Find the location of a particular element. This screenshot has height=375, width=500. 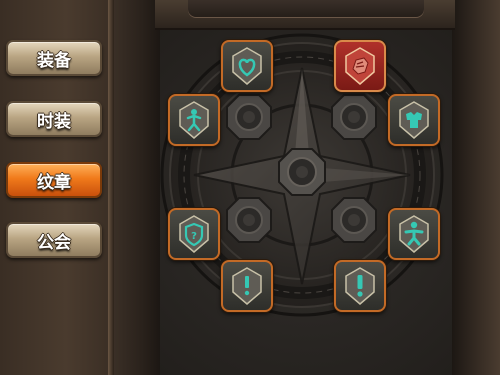

heart-icon is located at coordinates (247, 66).